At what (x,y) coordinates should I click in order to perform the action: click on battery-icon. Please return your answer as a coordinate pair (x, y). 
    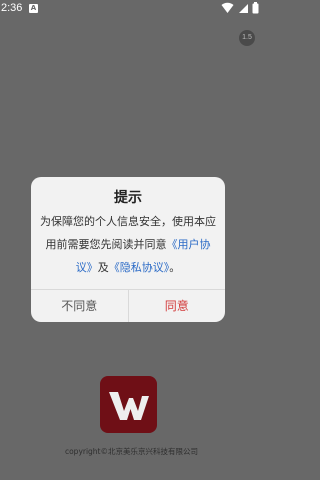
    Looking at the image, I should click on (255, 8).